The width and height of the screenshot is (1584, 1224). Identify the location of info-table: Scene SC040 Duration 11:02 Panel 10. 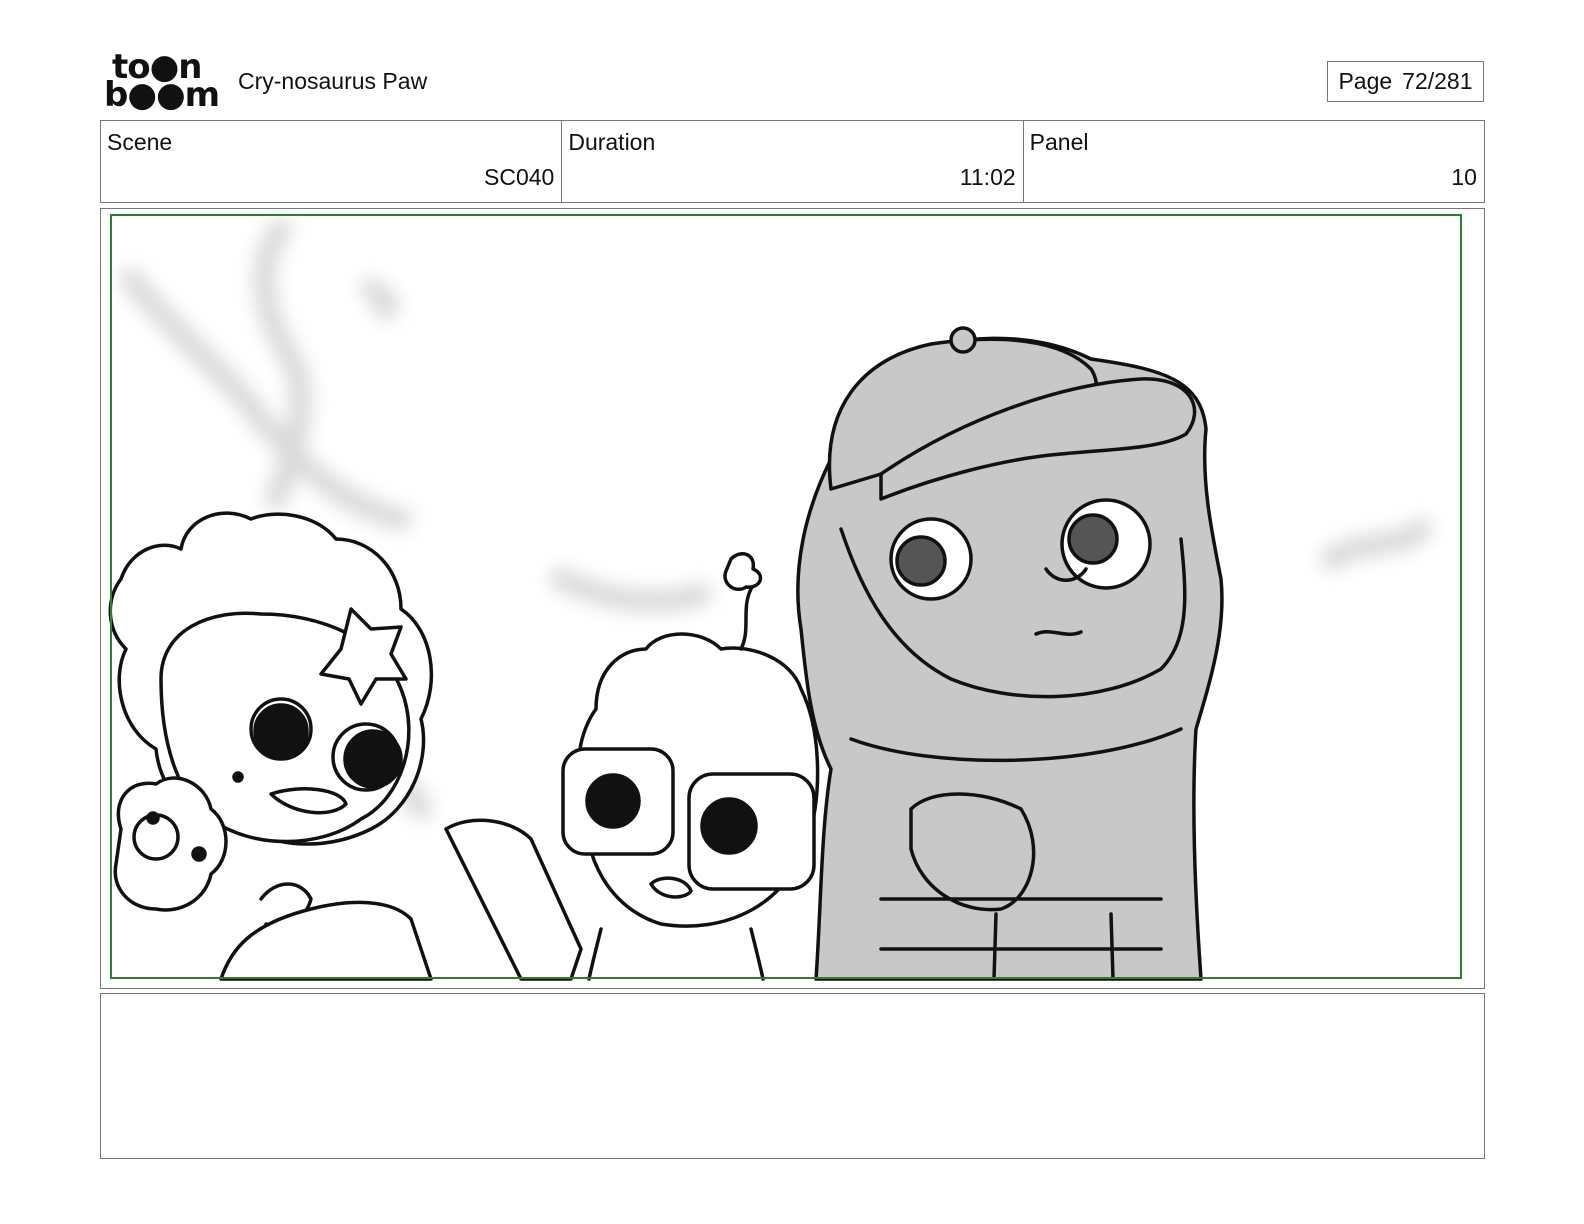
(792, 161).